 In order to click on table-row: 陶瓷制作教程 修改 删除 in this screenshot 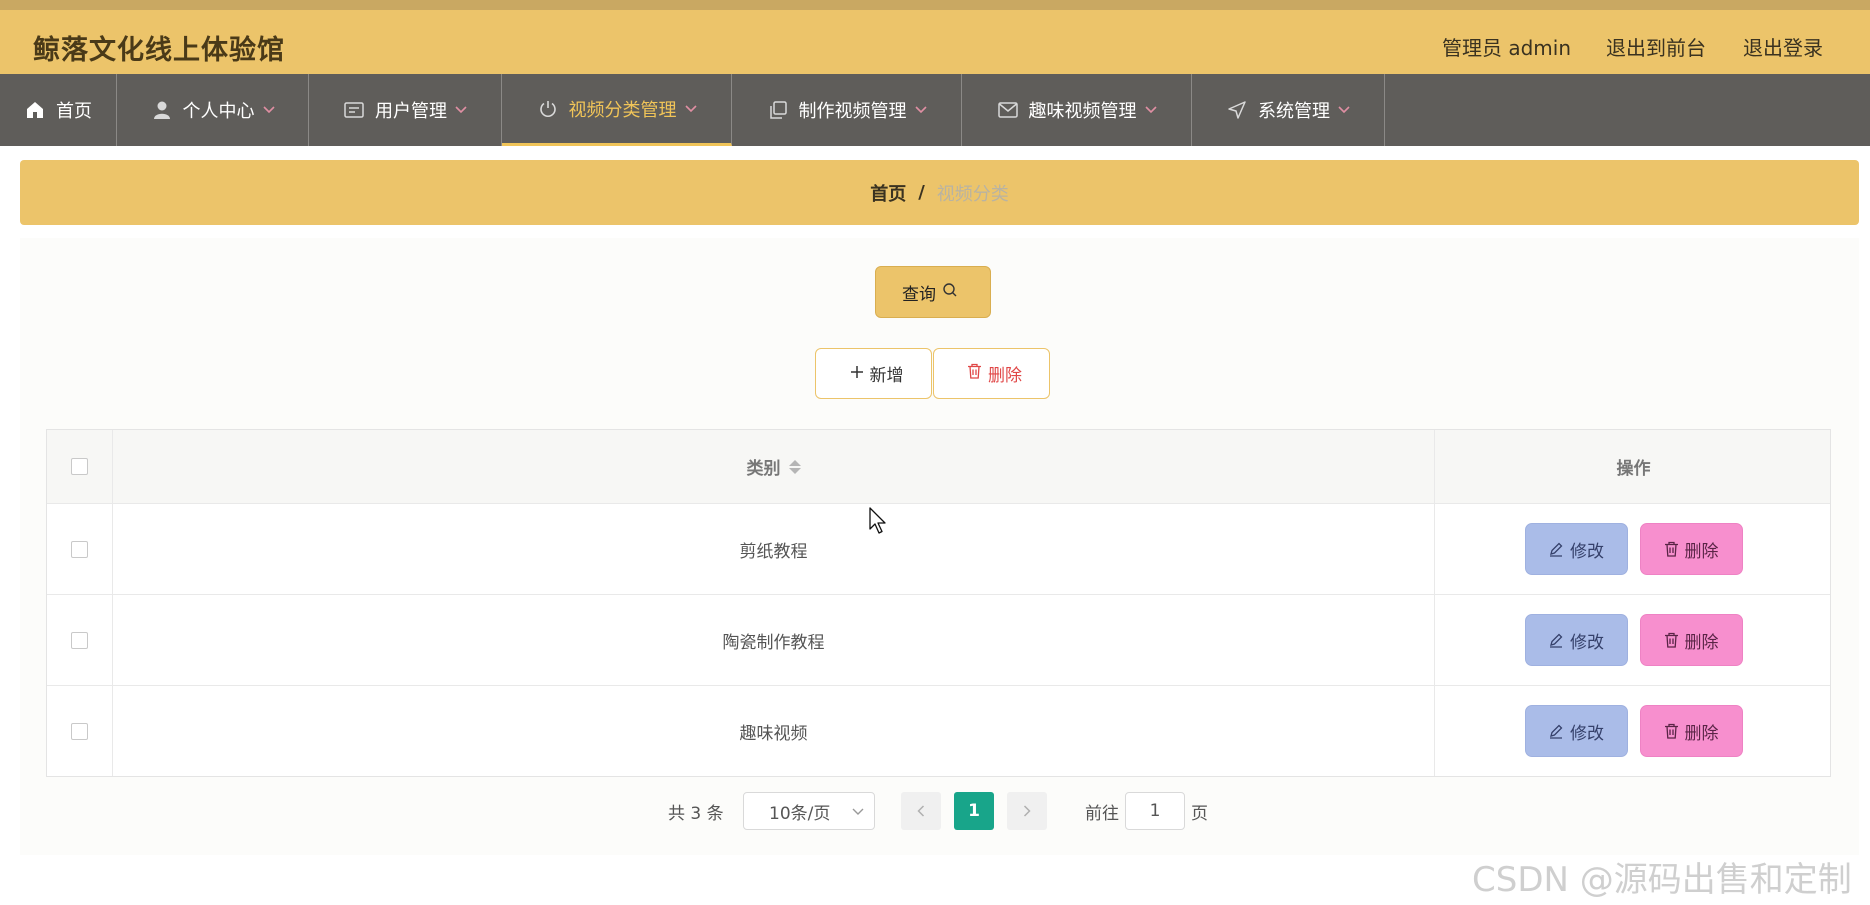, I will do `click(938, 639)`.